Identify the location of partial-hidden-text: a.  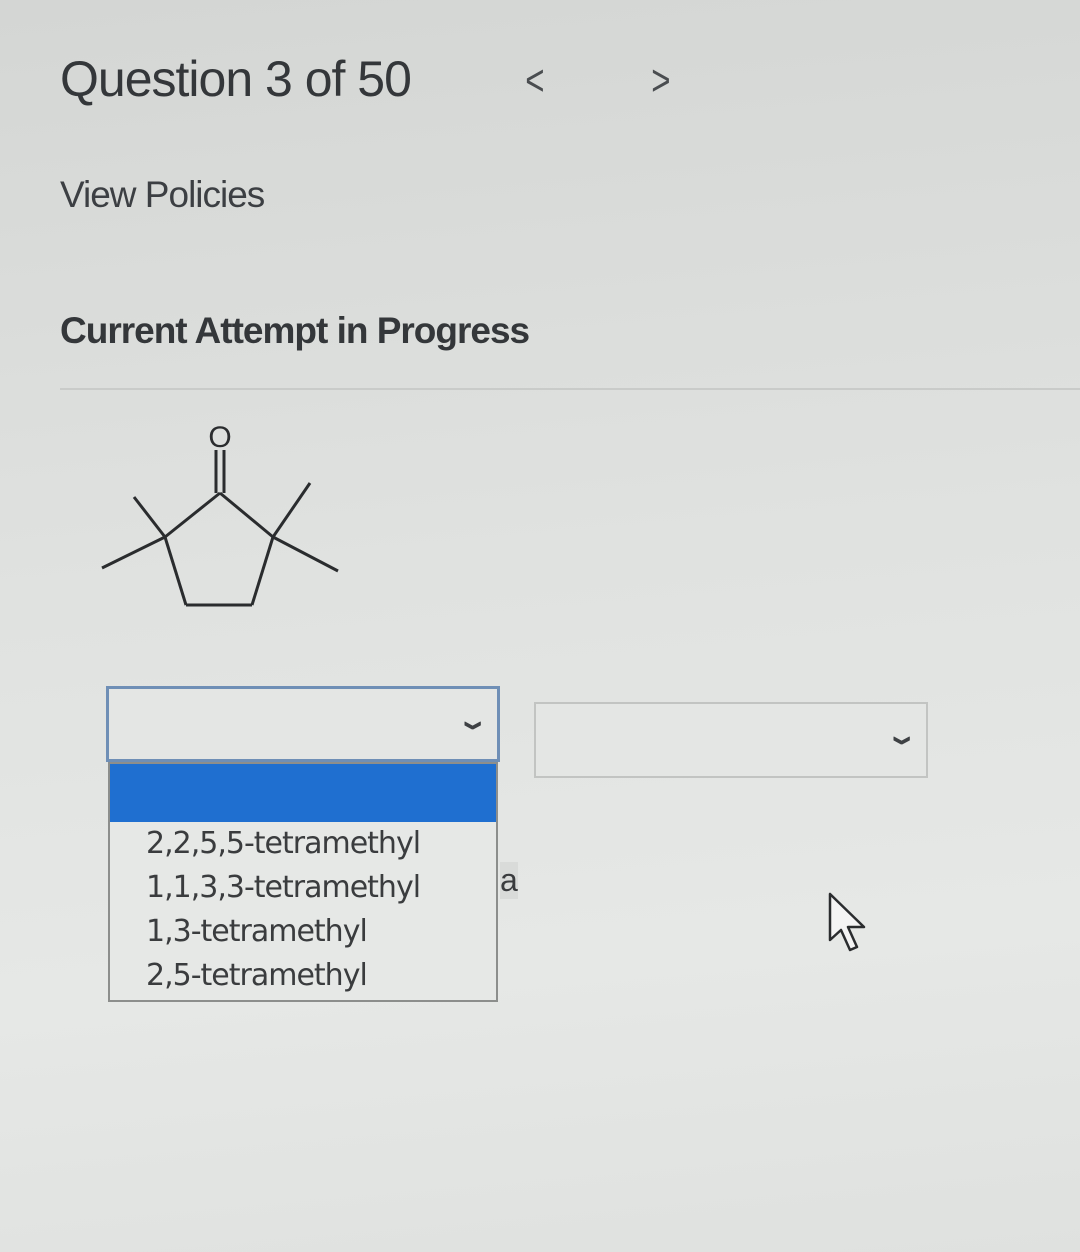
(509, 880).